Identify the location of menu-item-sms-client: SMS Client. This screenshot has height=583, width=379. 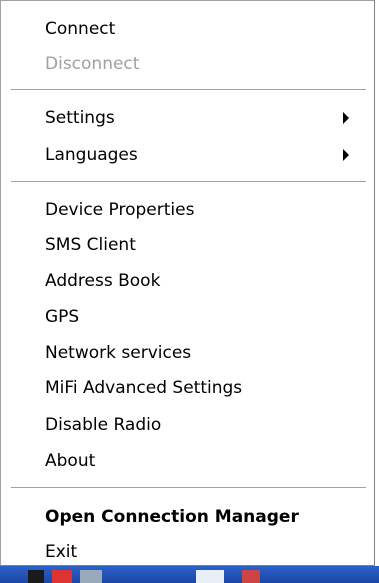
(90, 245).